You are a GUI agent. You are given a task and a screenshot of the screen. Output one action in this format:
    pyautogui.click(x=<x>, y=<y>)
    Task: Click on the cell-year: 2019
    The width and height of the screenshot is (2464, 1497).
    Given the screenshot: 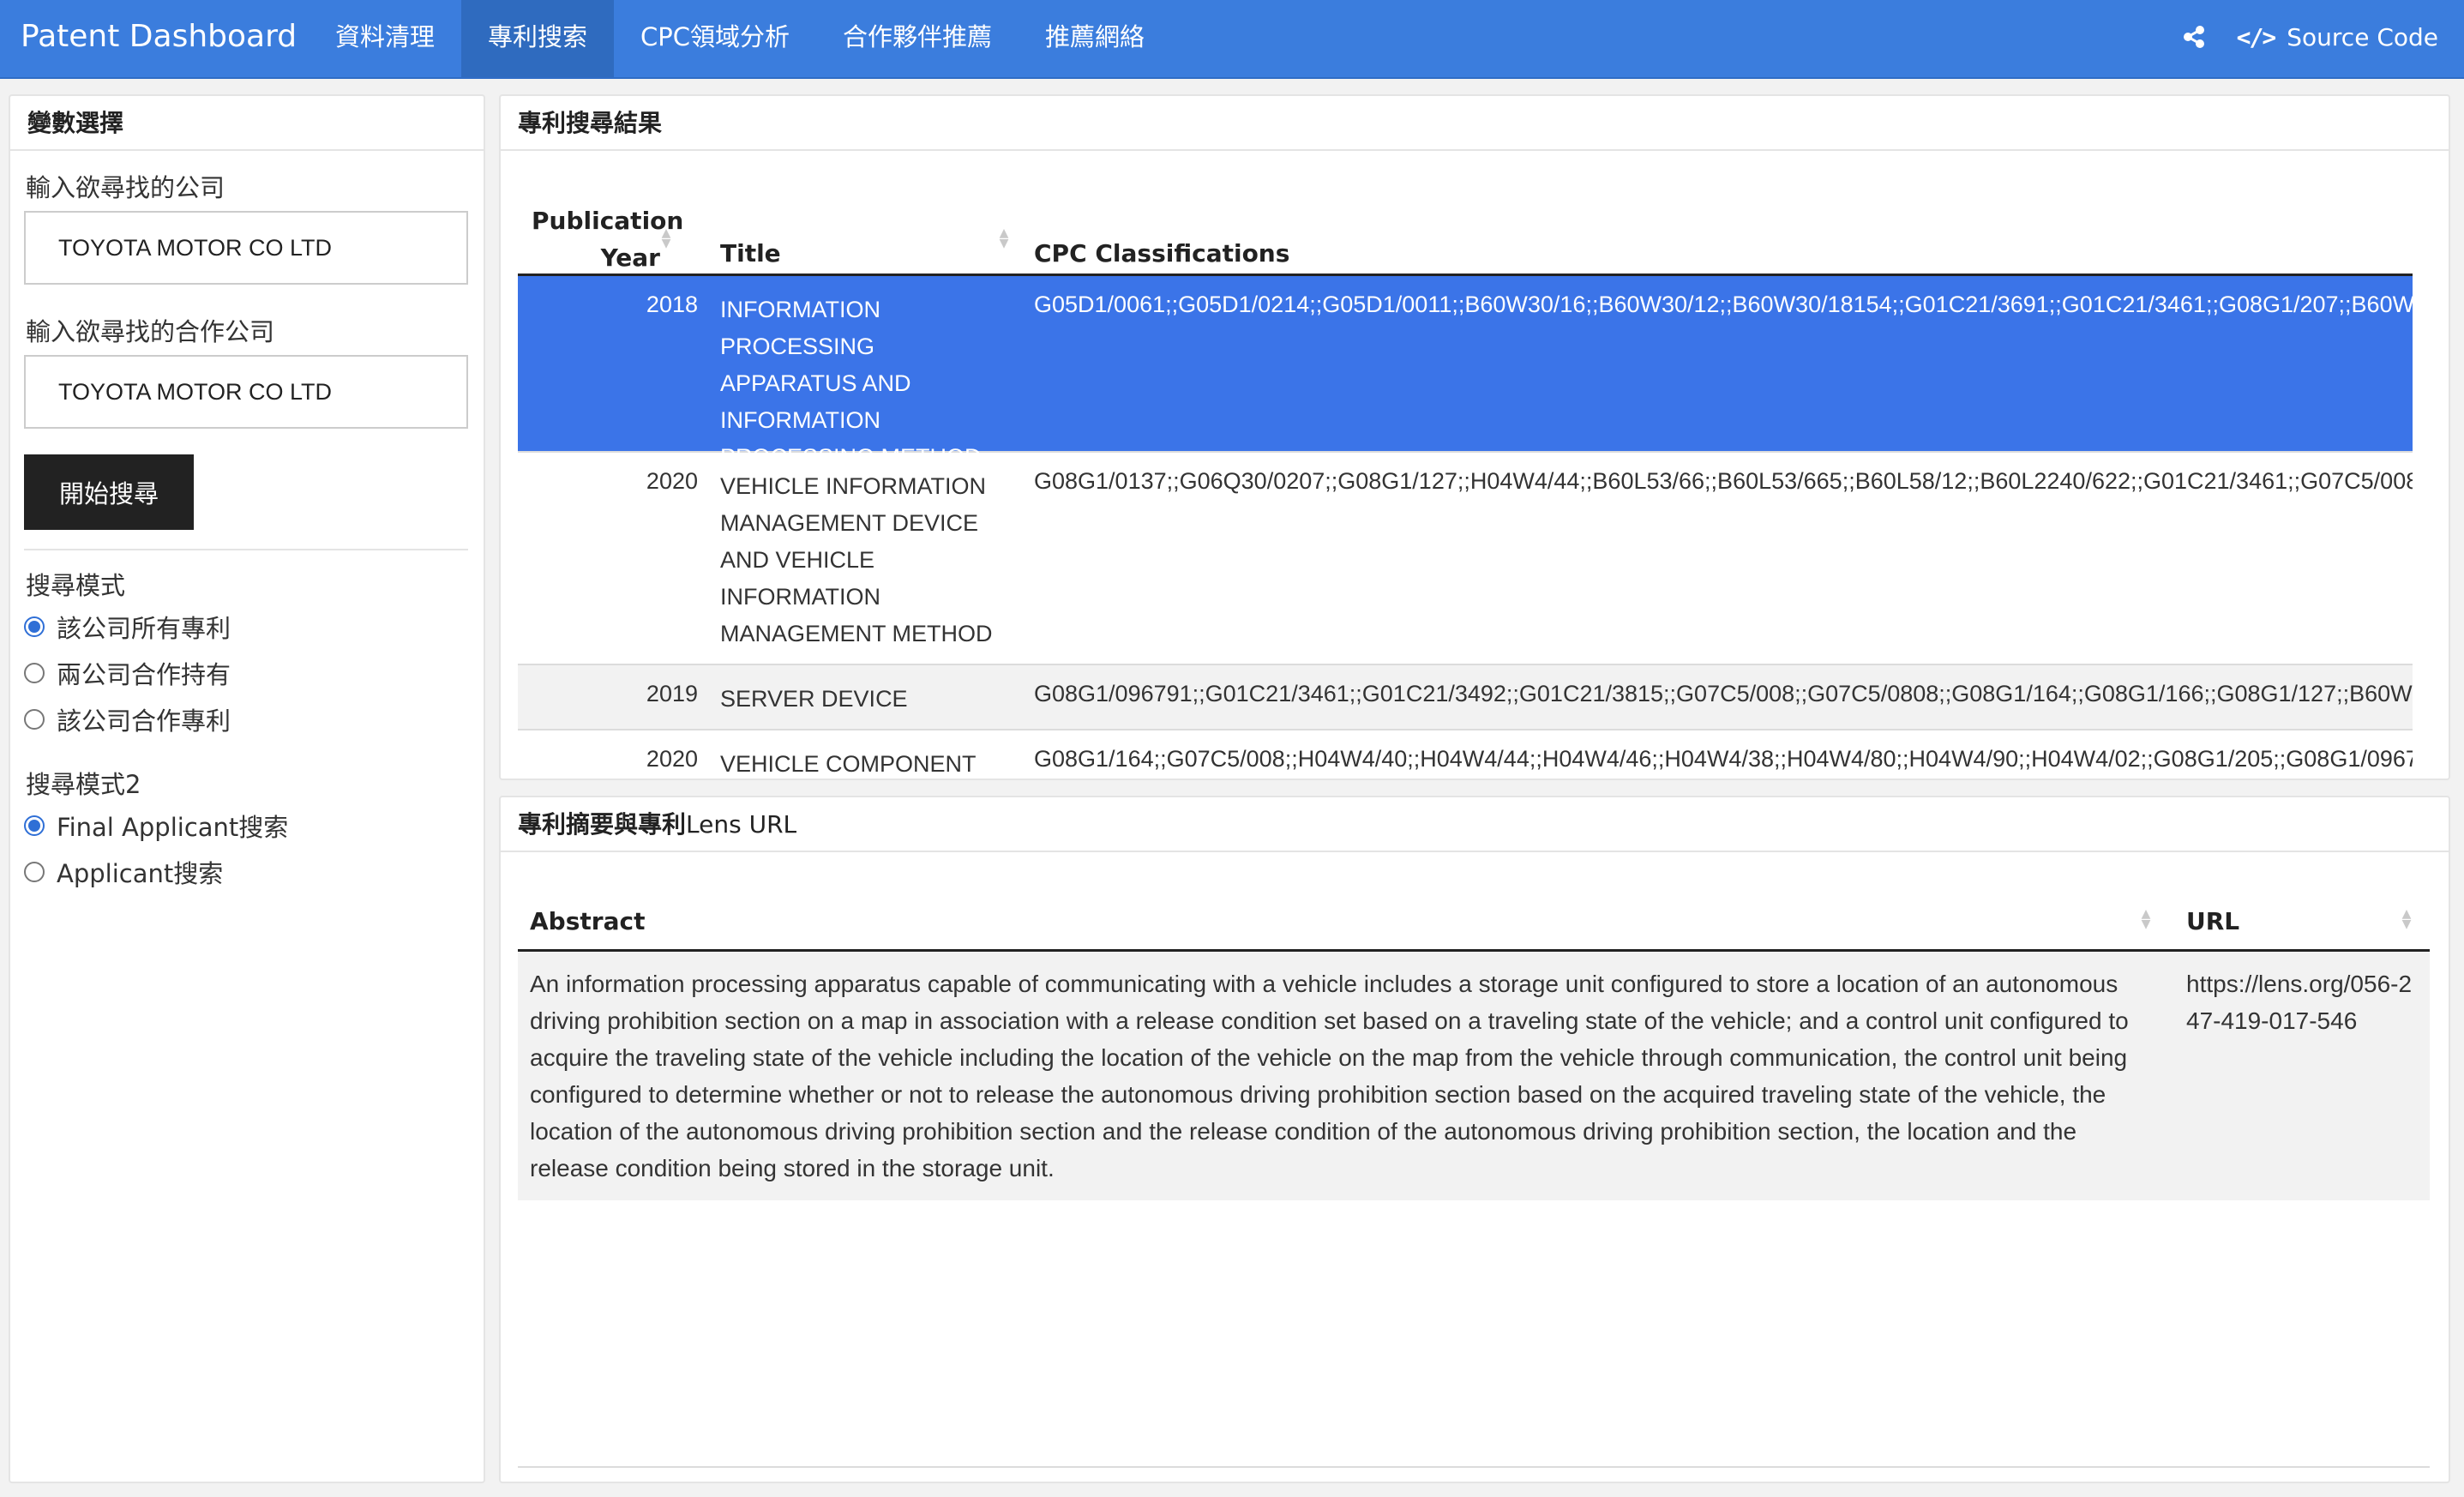 What is the action you would take?
    pyautogui.click(x=672, y=693)
    